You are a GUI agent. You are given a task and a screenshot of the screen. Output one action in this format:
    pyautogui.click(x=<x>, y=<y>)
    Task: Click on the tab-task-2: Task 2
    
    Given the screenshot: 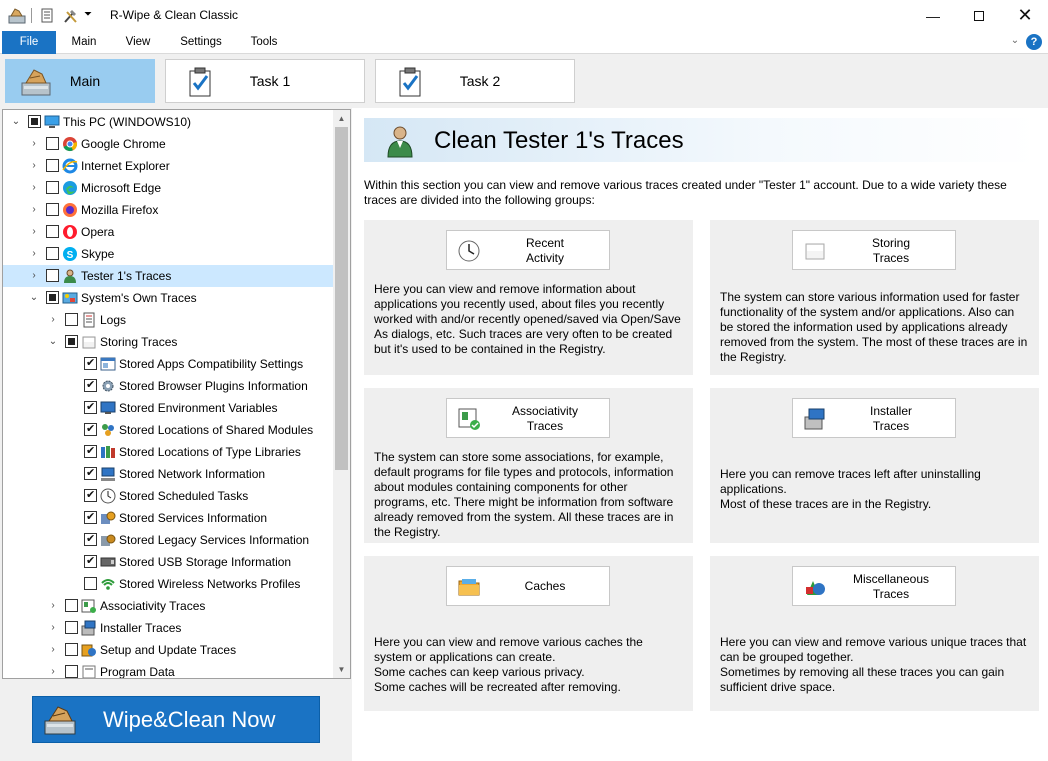 What is the action you would take?
    pyautogui.click(x=475, y=81)
    